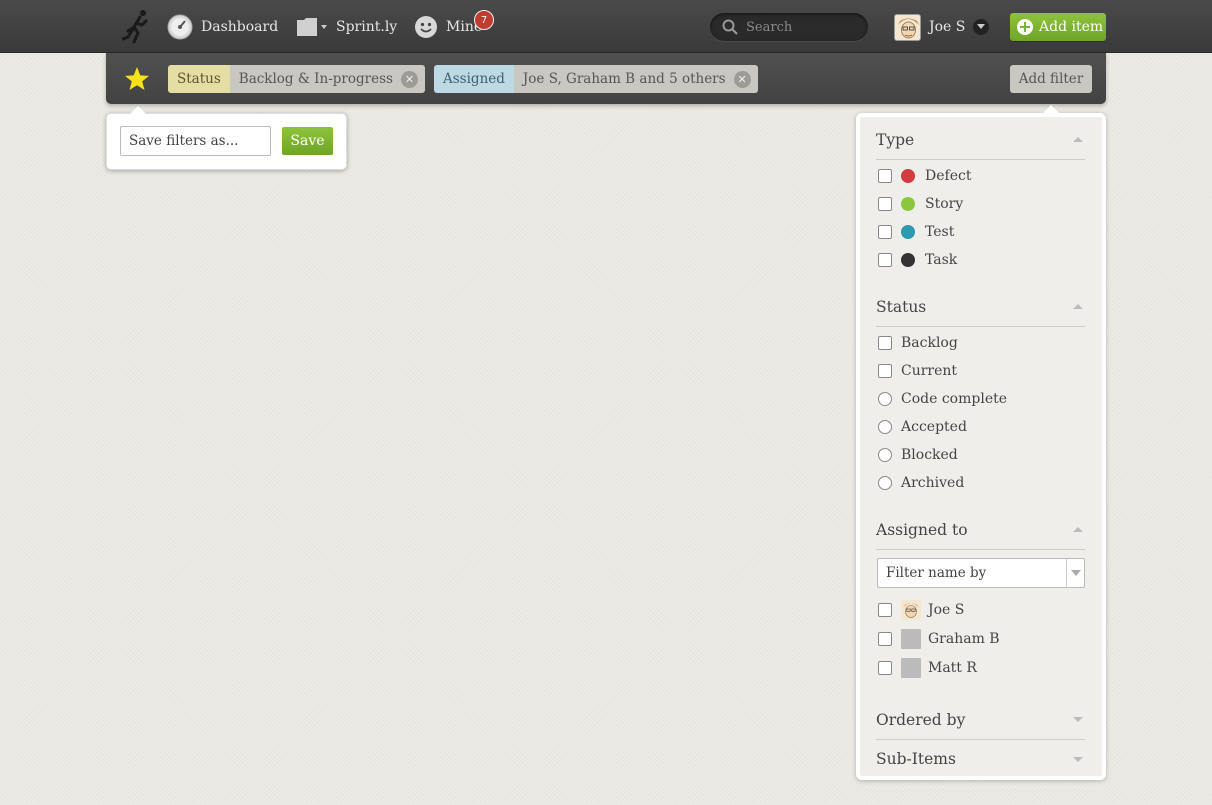 This screenshot has height=805, width=1212. What do you see at coordinates (916, 759) in the screenshot?
I see `sub-items-section-title: Sub-Items` at bounding box center [916, 759].